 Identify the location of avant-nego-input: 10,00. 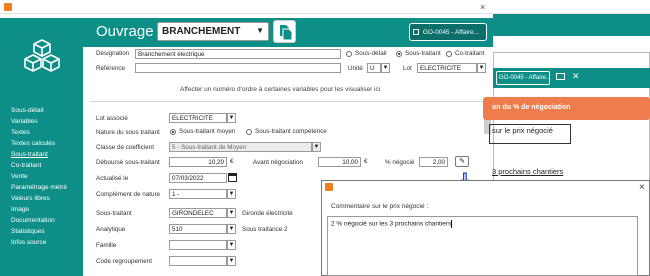
(339, 162).